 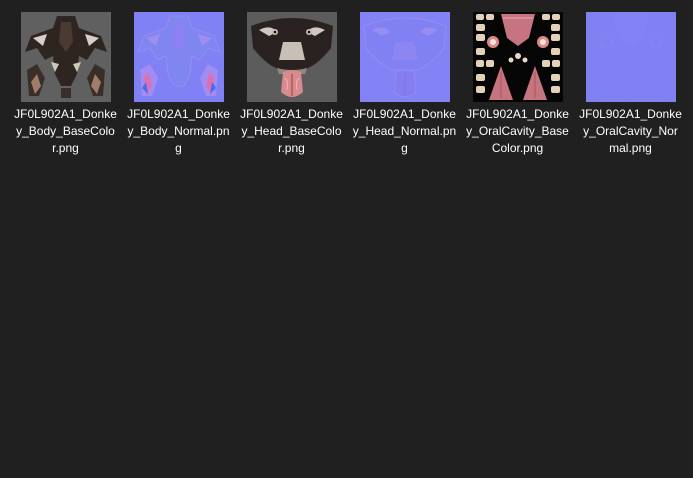 I want to click on file-item-head-basecolor: JF0L902A1_Donkey_Head_BaseColor.png, so click(x=291, y=81).